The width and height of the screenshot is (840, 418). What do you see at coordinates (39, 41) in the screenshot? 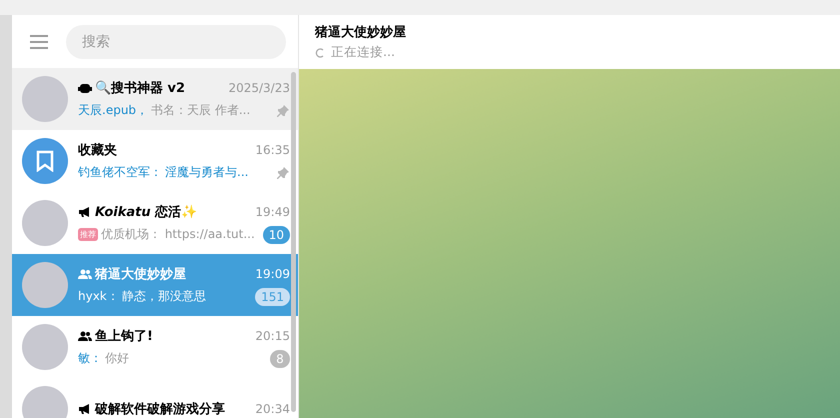
I see `menu-icon` at bounding box center [39, 41].